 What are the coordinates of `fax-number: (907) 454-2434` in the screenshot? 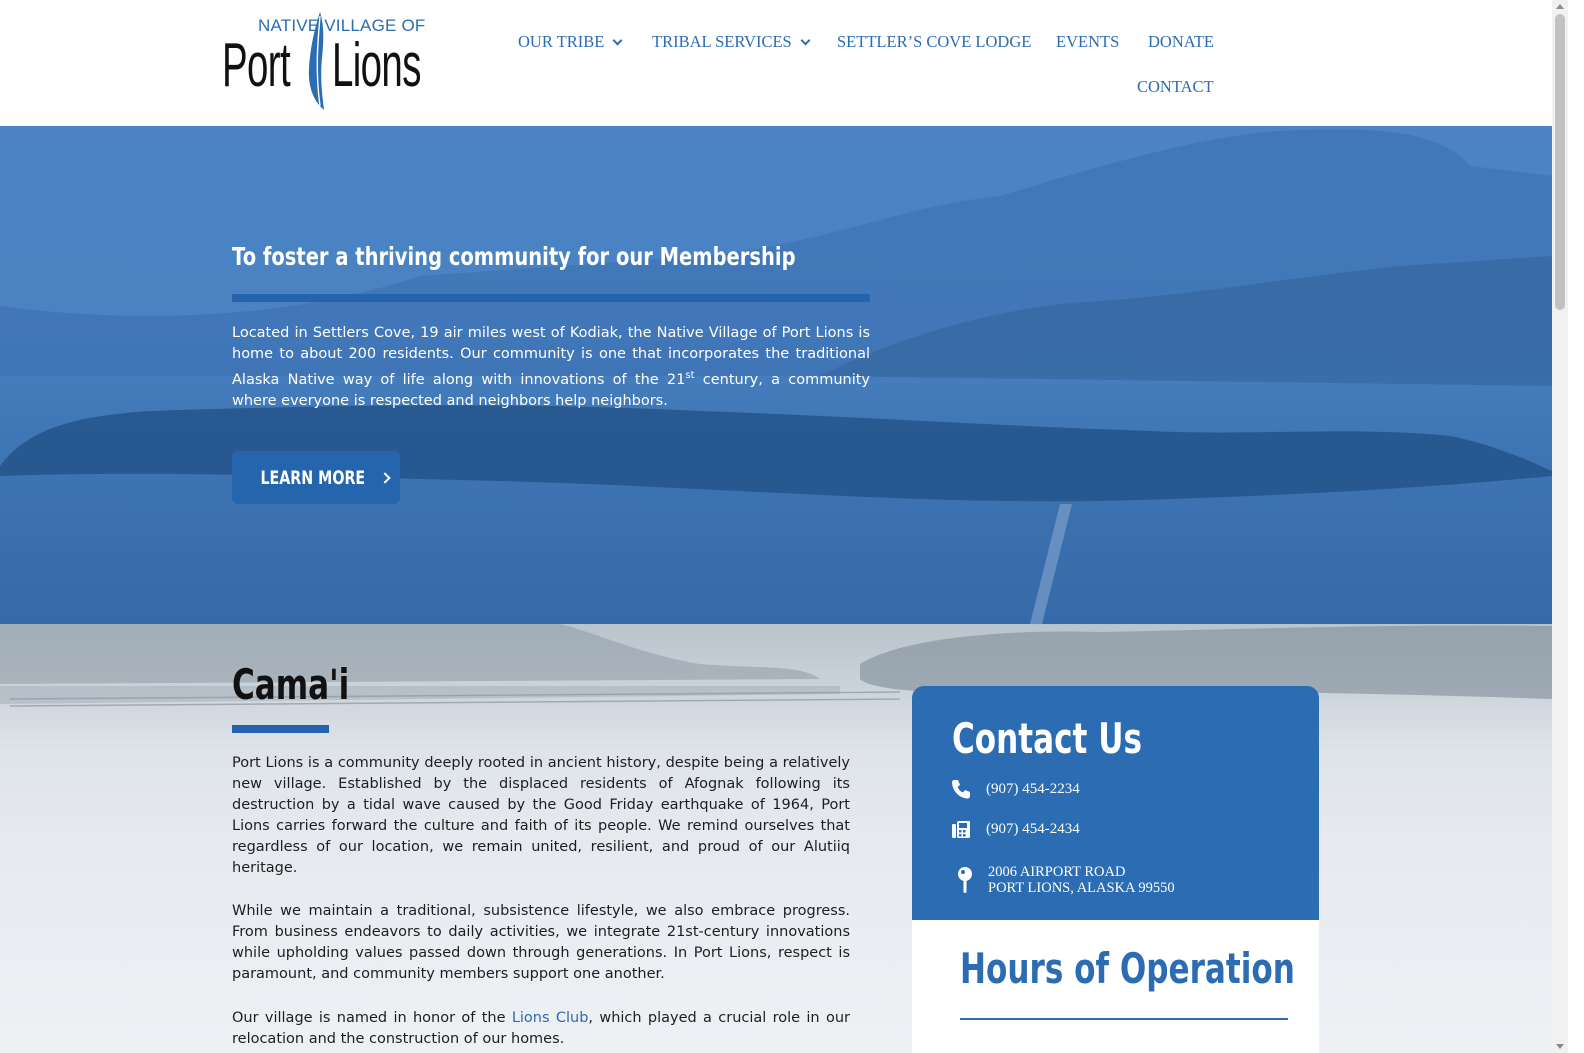 It's located at (1033, 828).